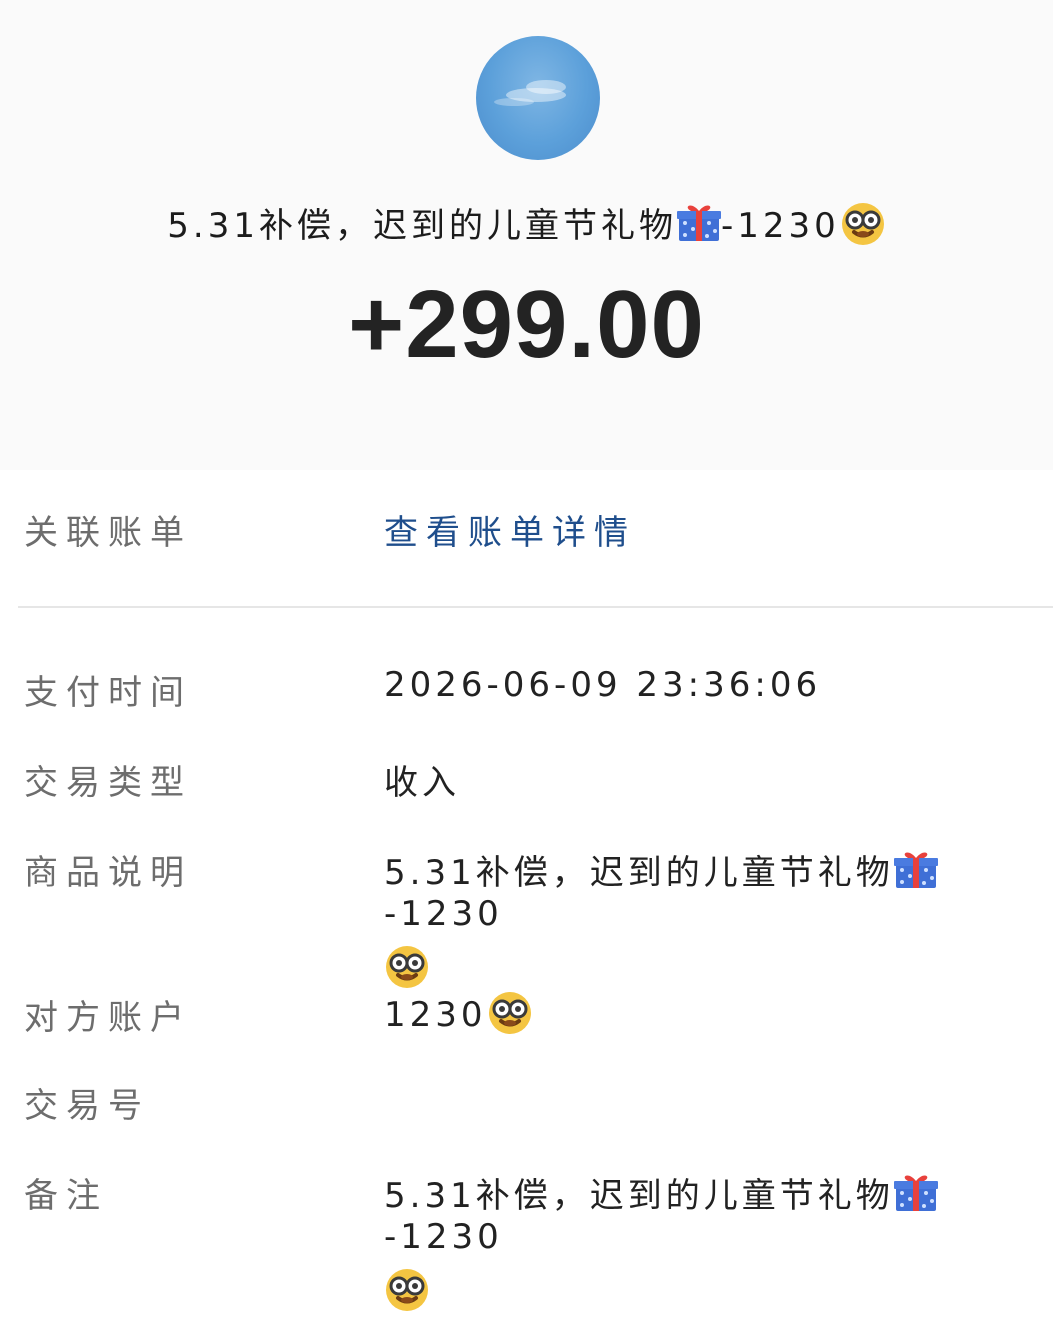  Describe the element at coordinates (714, 917) in the screenshot. I see `product-description-value: 5.31补偿，迟到的儿童节礼物-1230` at that location.